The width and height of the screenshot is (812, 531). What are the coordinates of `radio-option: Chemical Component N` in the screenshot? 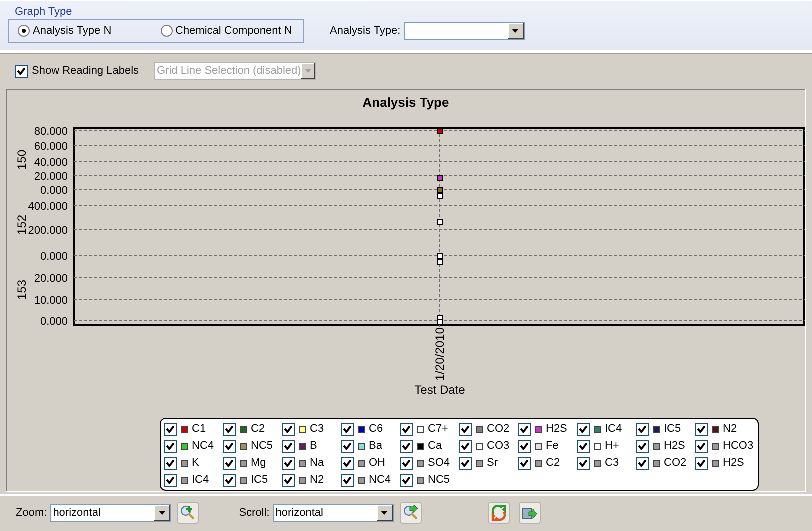 It's located at (231, 31).